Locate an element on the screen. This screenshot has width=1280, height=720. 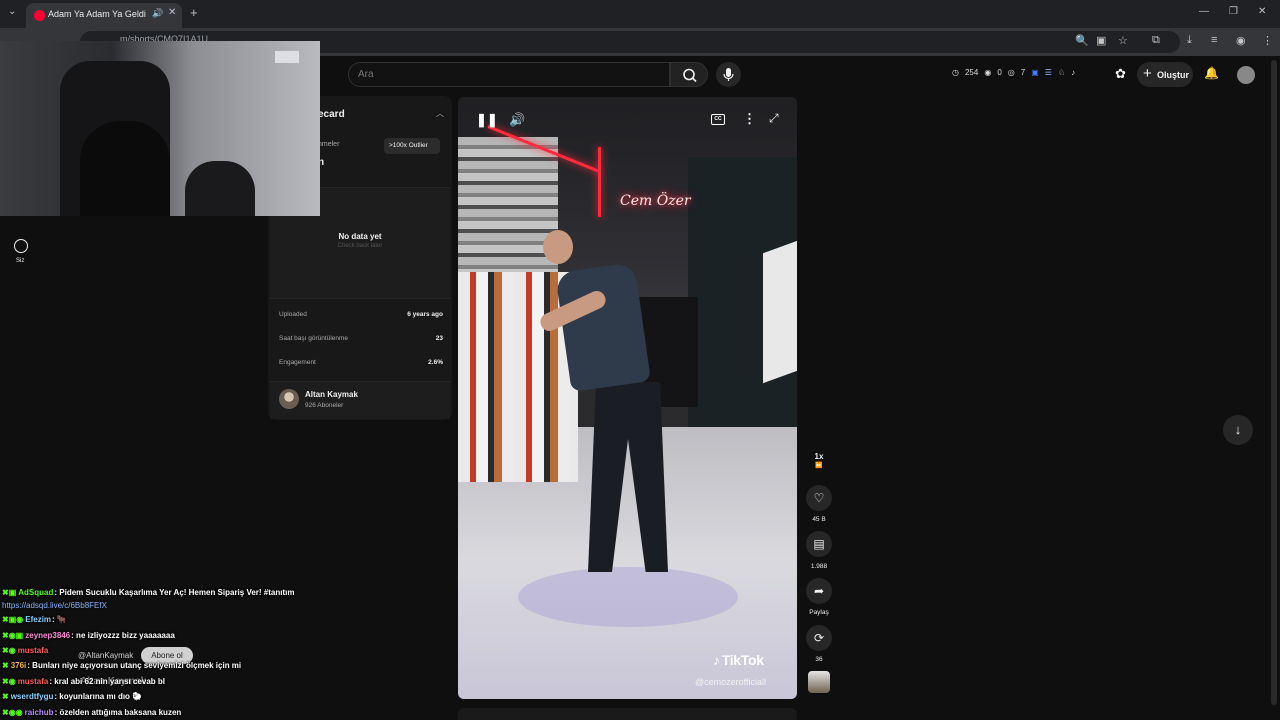
notifications-bell-icon: 🔔 is located at coordinates (1211, 73).